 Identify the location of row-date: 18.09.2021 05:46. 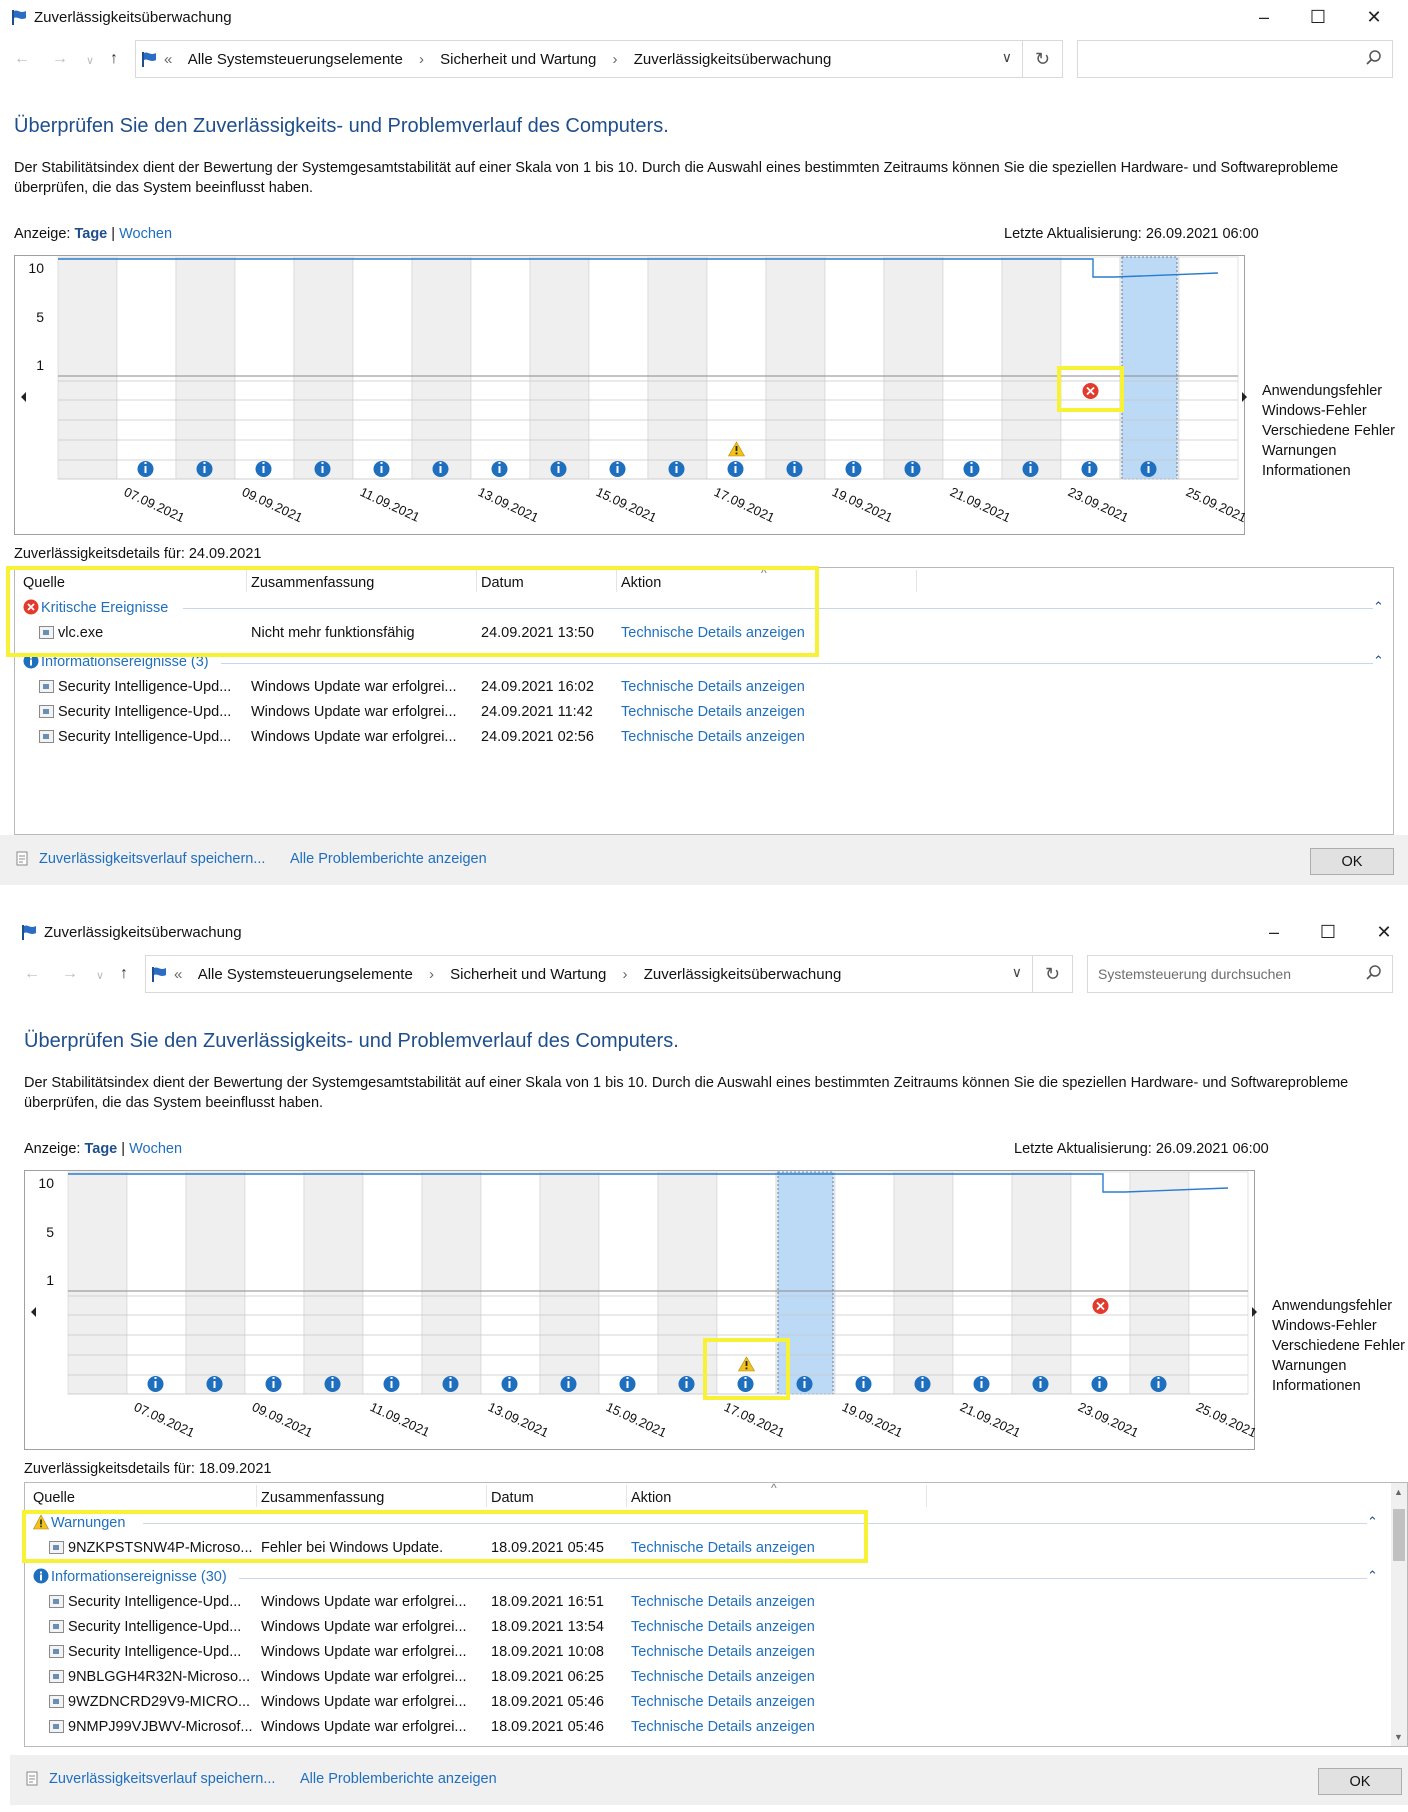
(547, 1702).